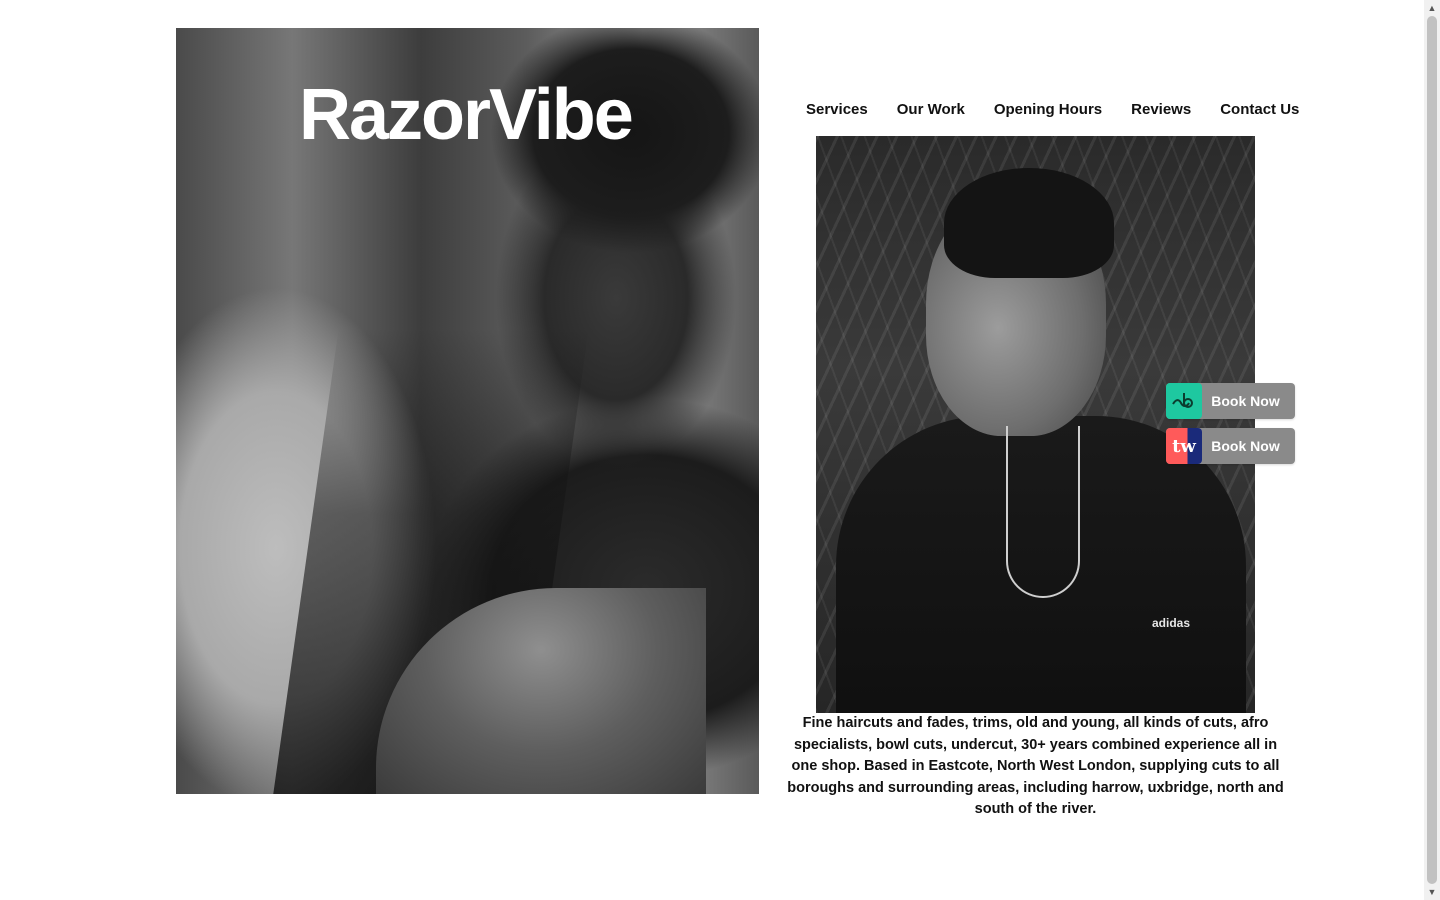 This screenshot has height=900, width=1440. What do you see at coordinates (1161, 109) in the screenshot?
I see `nav-item-reviews: Reviews` at bounding box center [1161, 109].